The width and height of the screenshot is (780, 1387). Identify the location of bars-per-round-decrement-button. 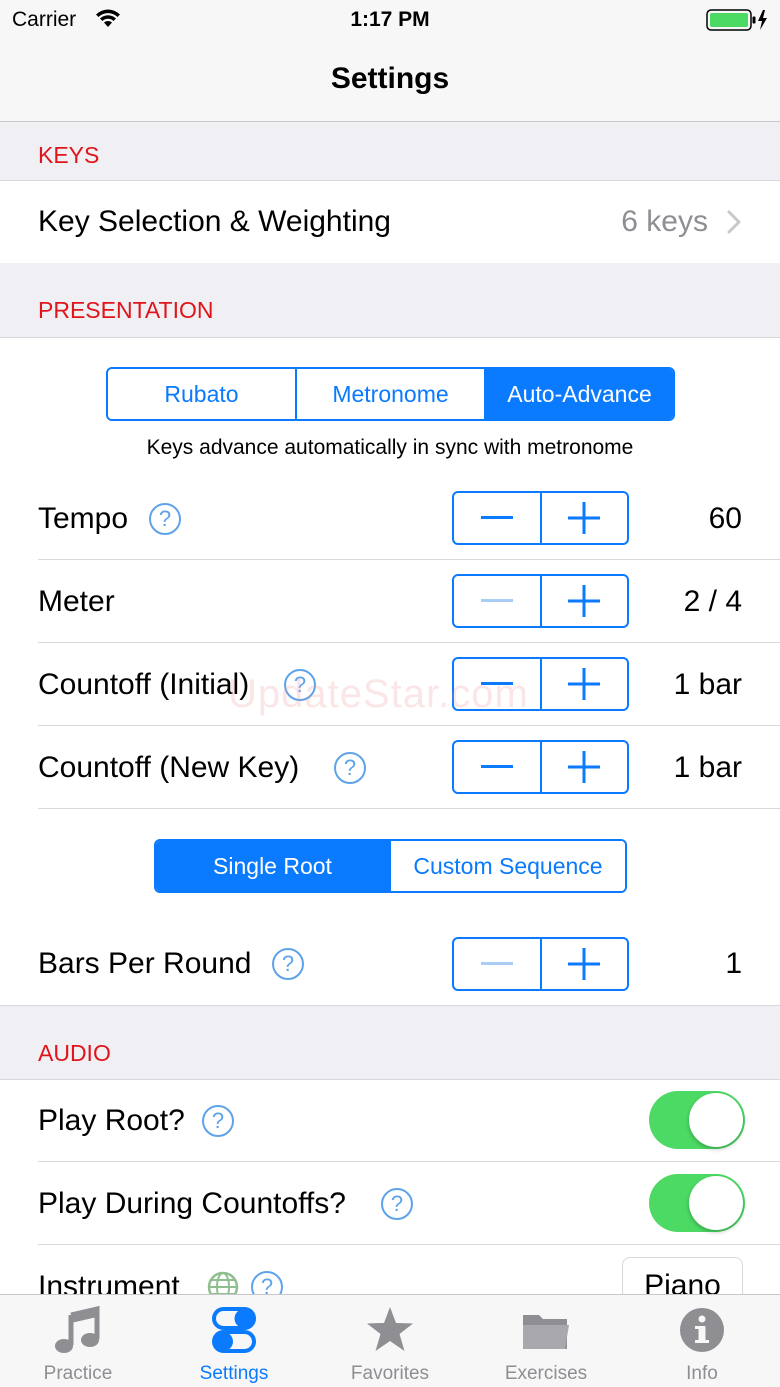
(498, 964).